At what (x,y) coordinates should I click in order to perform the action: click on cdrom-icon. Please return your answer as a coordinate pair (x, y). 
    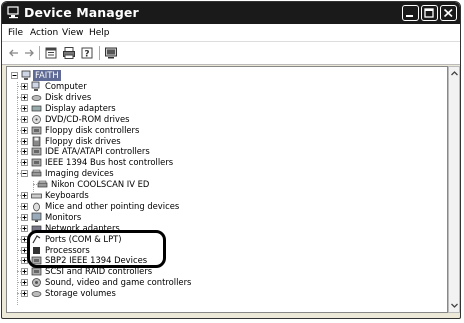
    Looking at the image, I should click on (36, 119).